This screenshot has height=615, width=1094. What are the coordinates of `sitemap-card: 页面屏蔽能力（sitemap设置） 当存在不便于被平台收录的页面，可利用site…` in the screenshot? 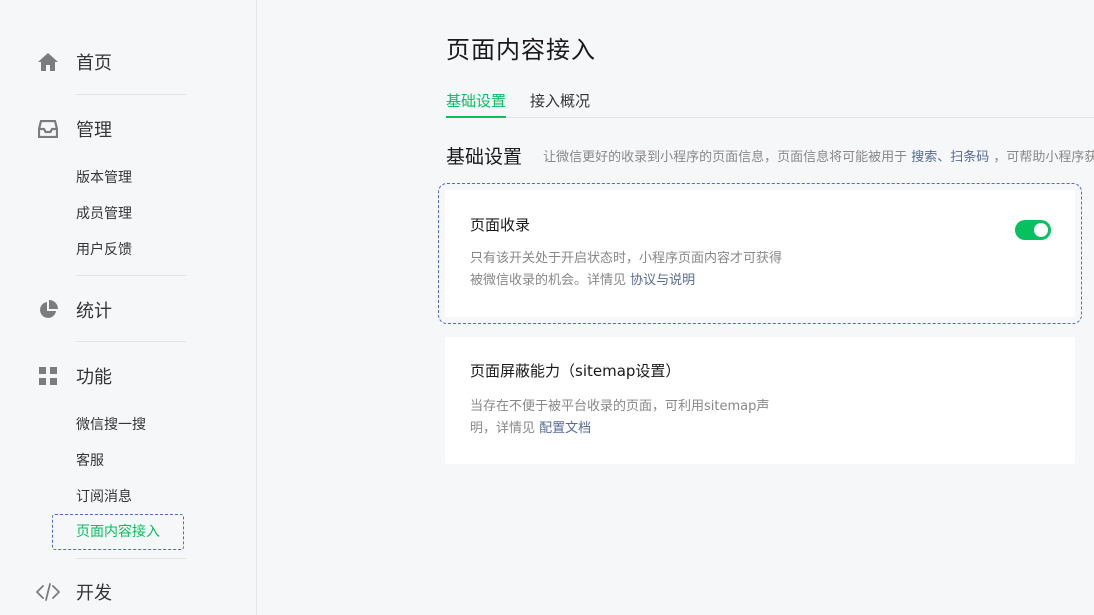 It's located at (760, 400).